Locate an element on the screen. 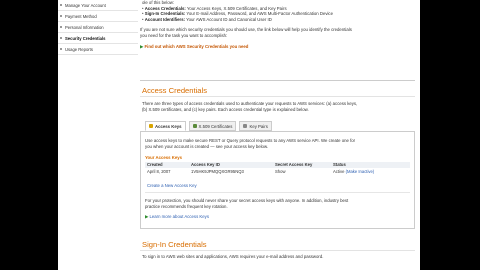 The image size is (480, 270). tab-key-pairs: Key Pairs is located at coordinates (255, 126).